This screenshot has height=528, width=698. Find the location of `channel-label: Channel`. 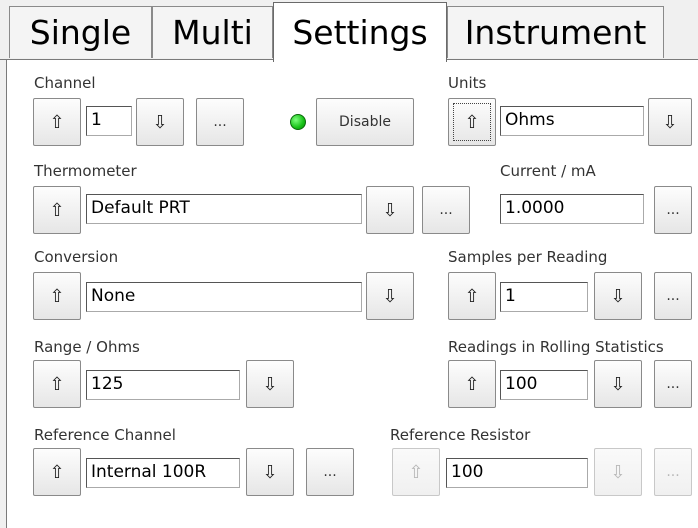

channel-label: Channel is located at coordinates (65, 83).